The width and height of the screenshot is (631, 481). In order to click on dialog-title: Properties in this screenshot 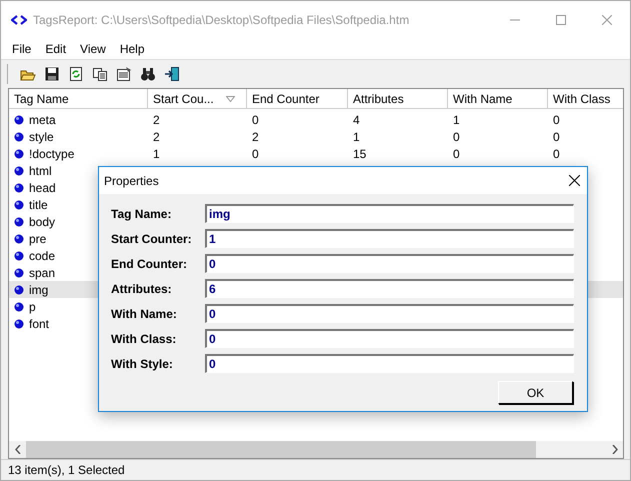, I will do `click(132, 181)`.